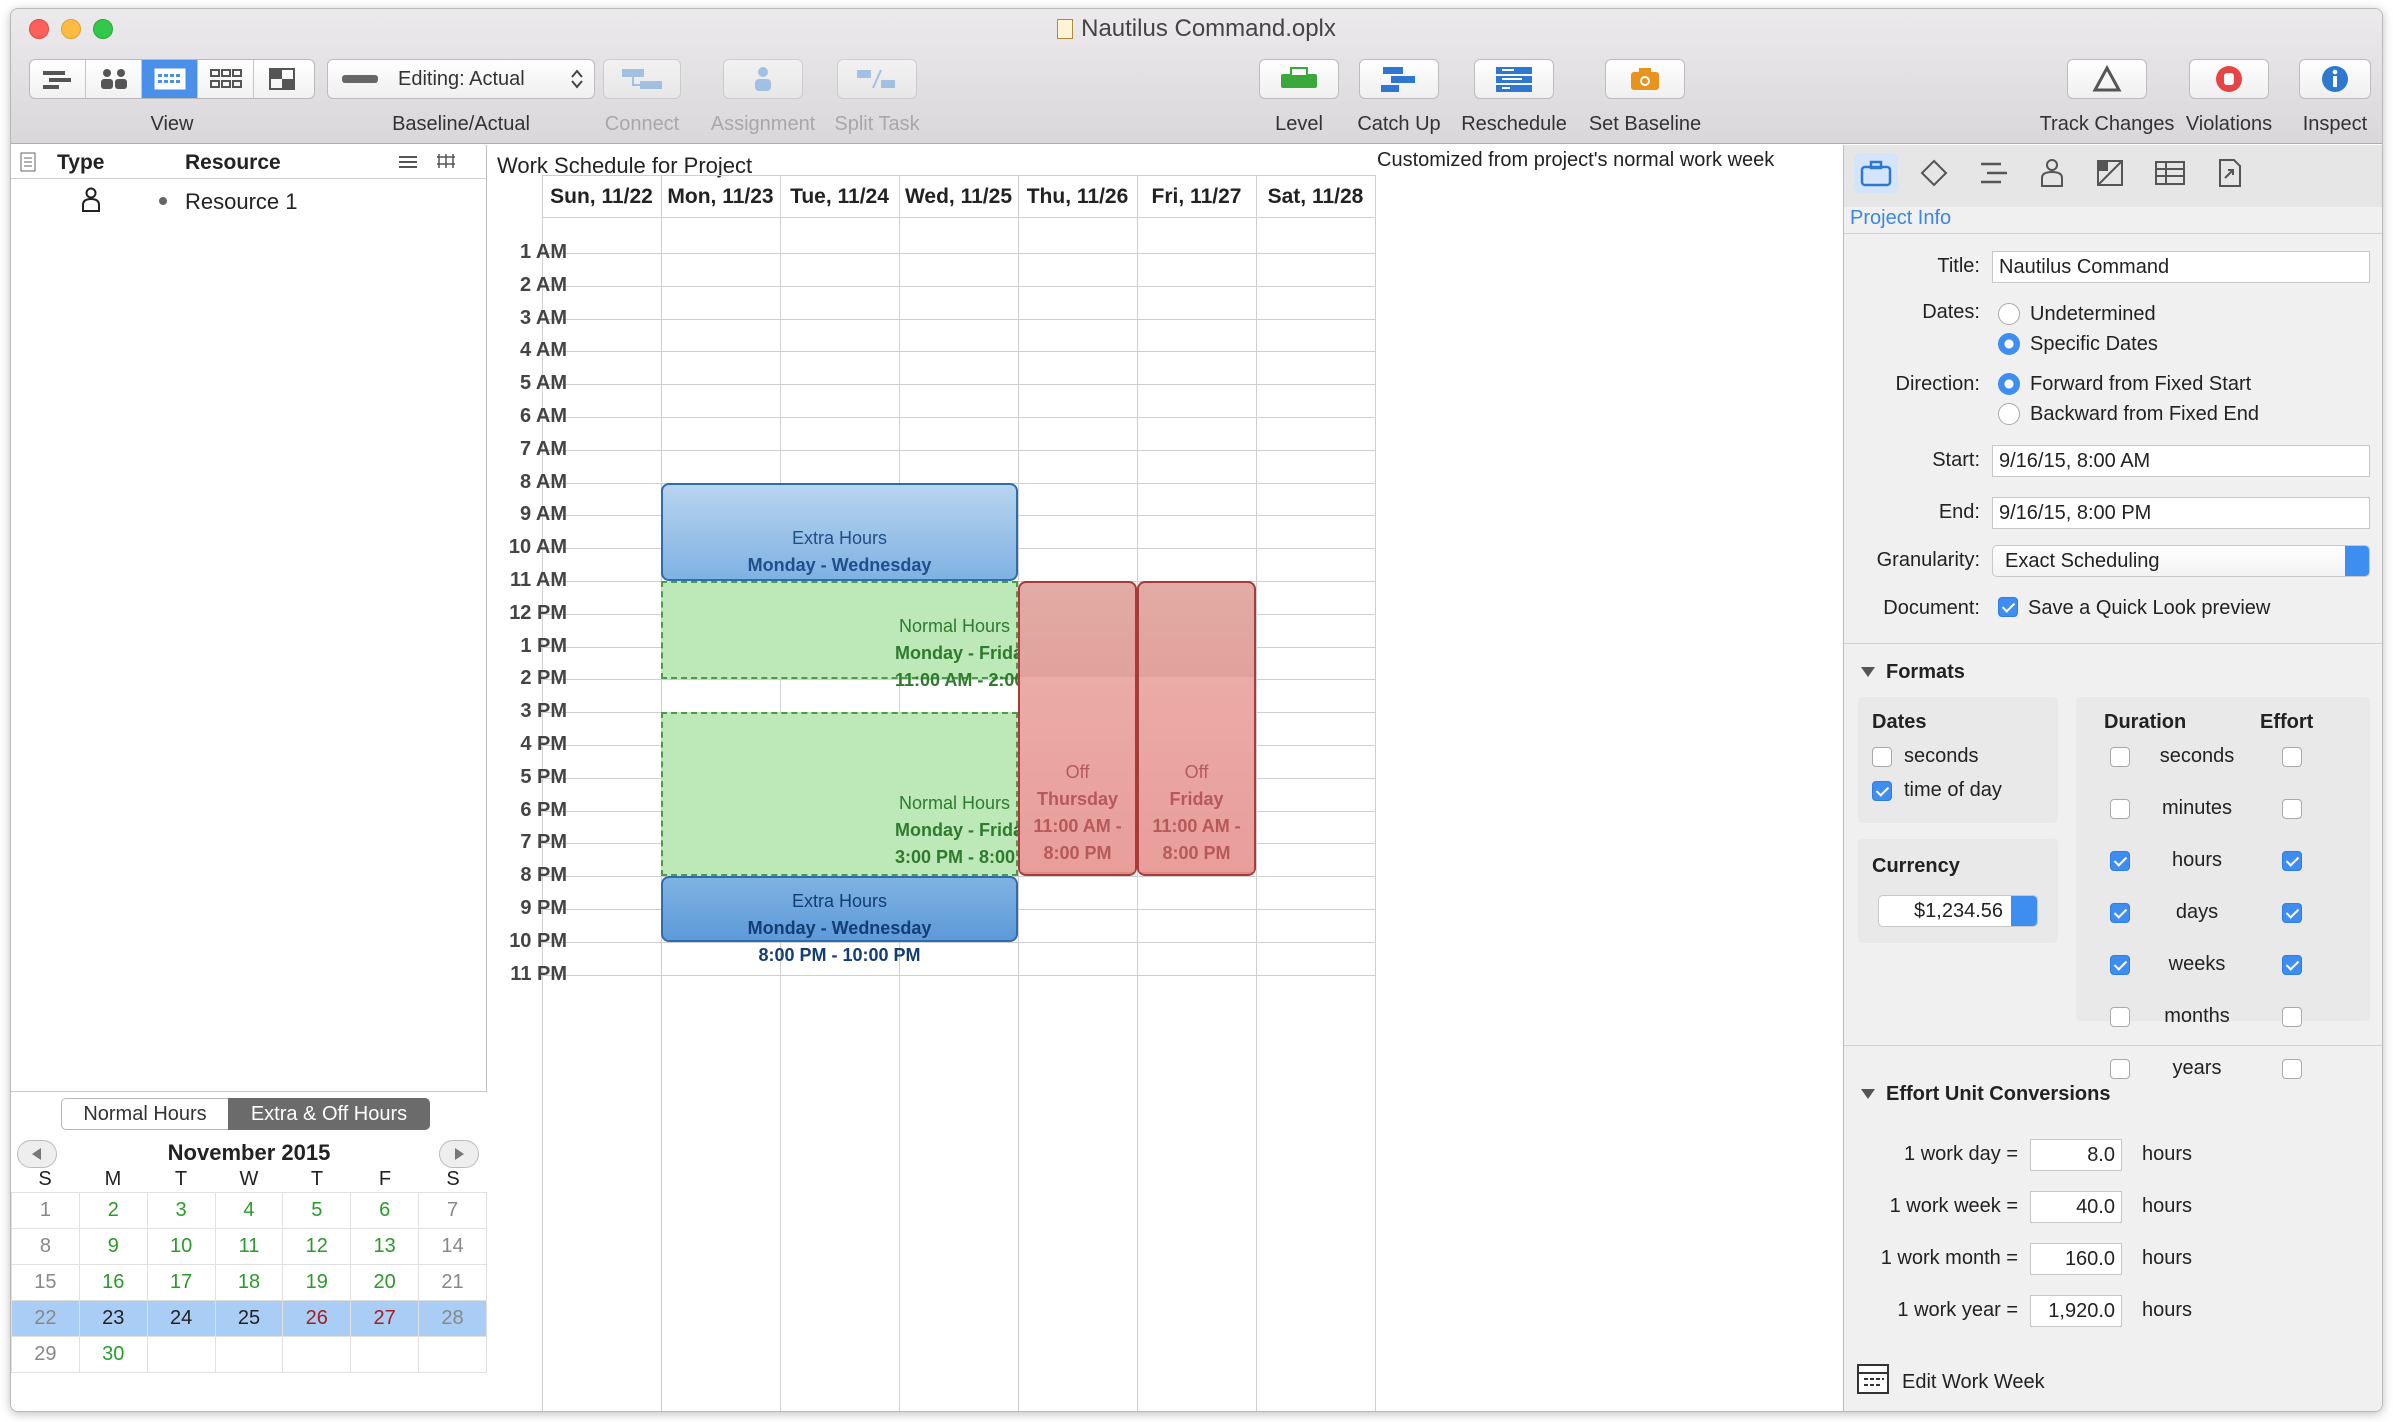 This screenshot has width=2393, height=1422. What do you see at coordinates (113, 1246) in the screenshot?
I see `calendar-day: 9` at bounding box center [113, 1246].